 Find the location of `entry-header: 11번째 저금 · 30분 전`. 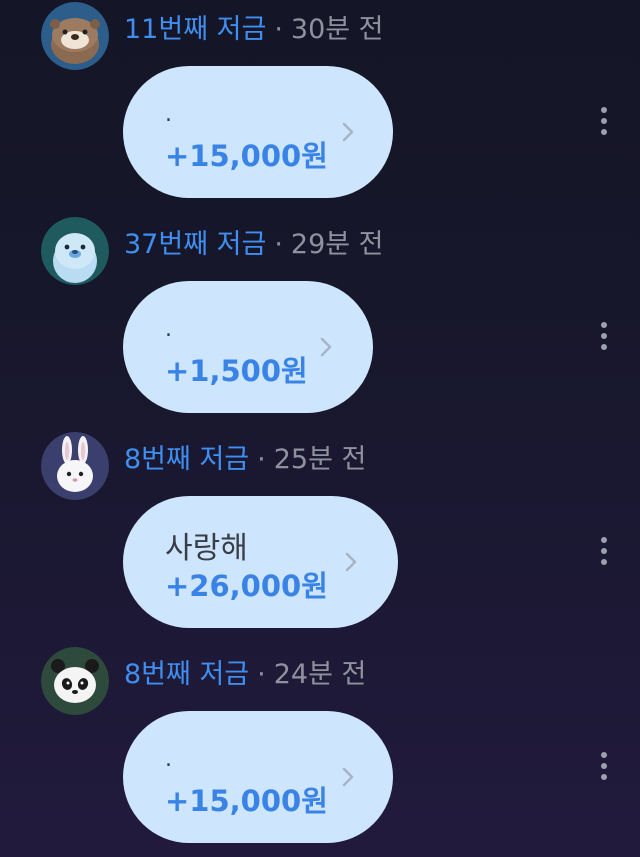

entry-header: 11번째 저금 · 30분 전 is located at coordinates (254, 30).